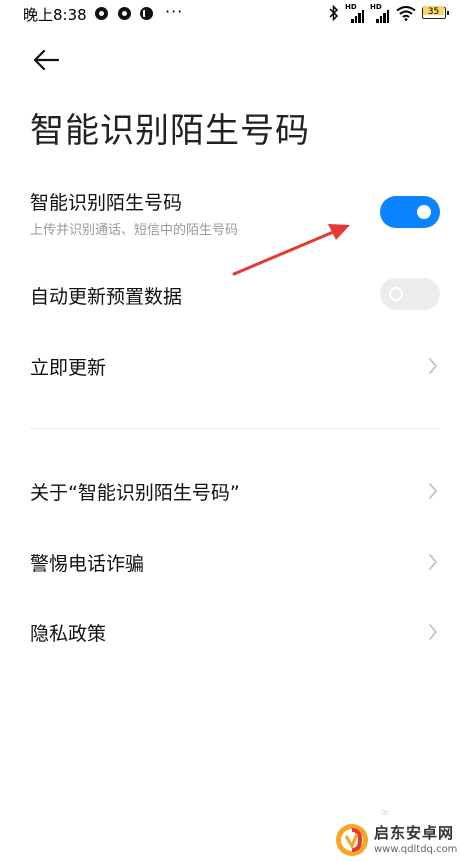 This screenshot has width=462, height=862. What do you see at coordinates (55, 15) in the screenshot?
I see `status-time: 晚上8:38` at bounding box center [55, 15].